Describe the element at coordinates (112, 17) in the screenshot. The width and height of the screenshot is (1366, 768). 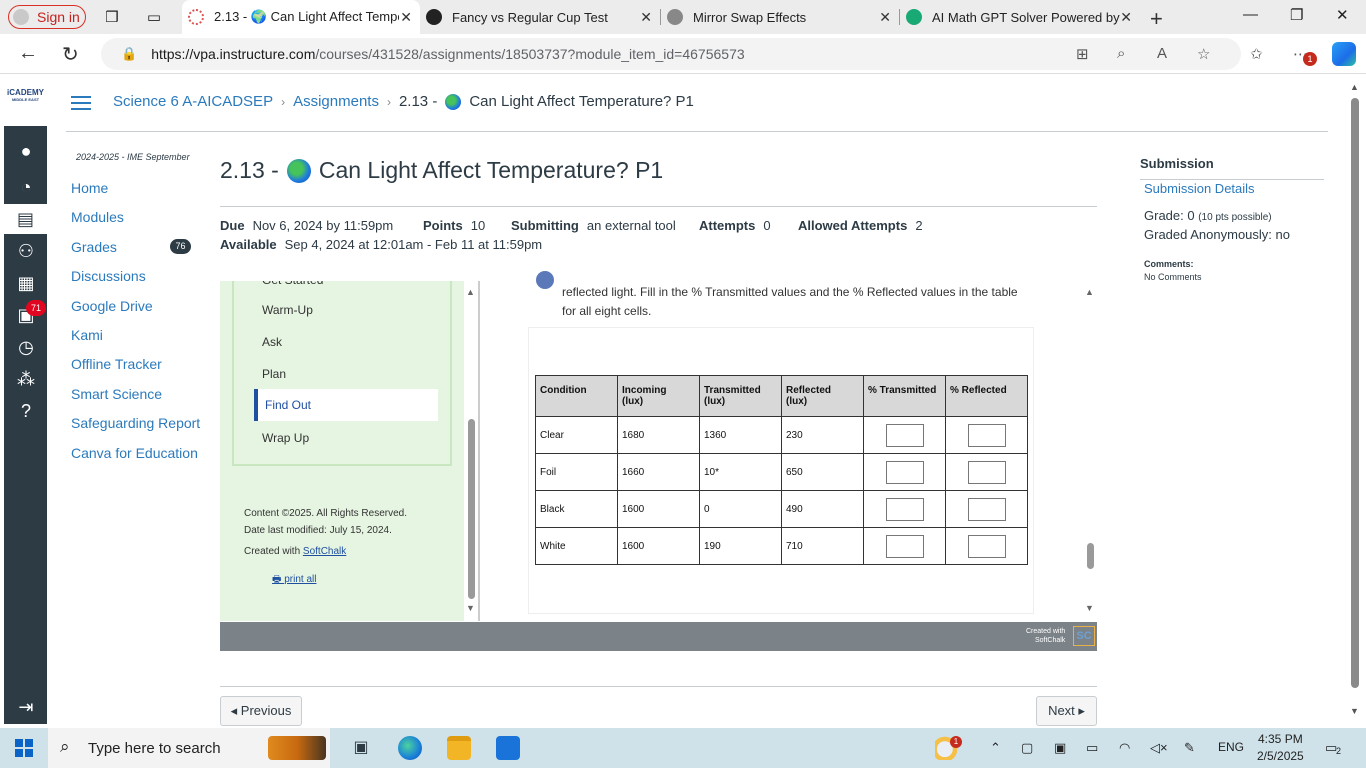
I see `workspaces-icon: ❒` at that location.